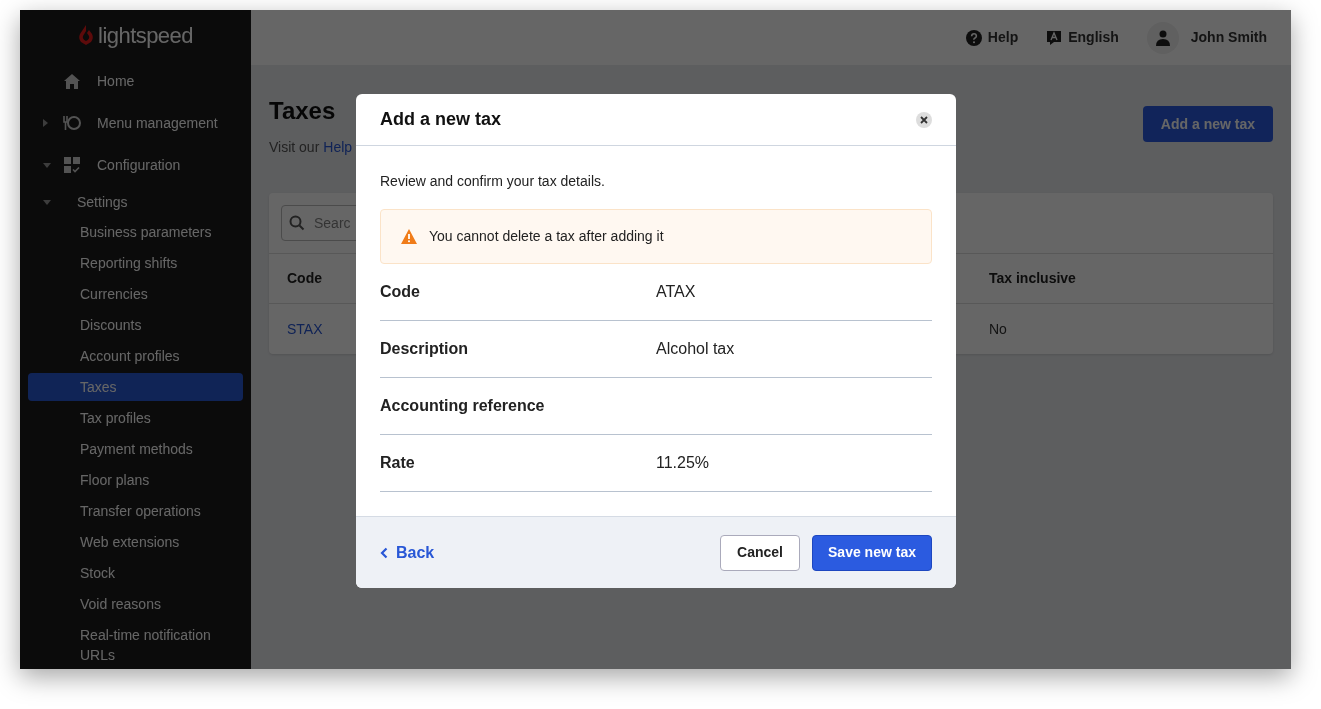 This screenshot has width=1321, height=709. I want to click on table-cell-text: No, so click(998, 329).